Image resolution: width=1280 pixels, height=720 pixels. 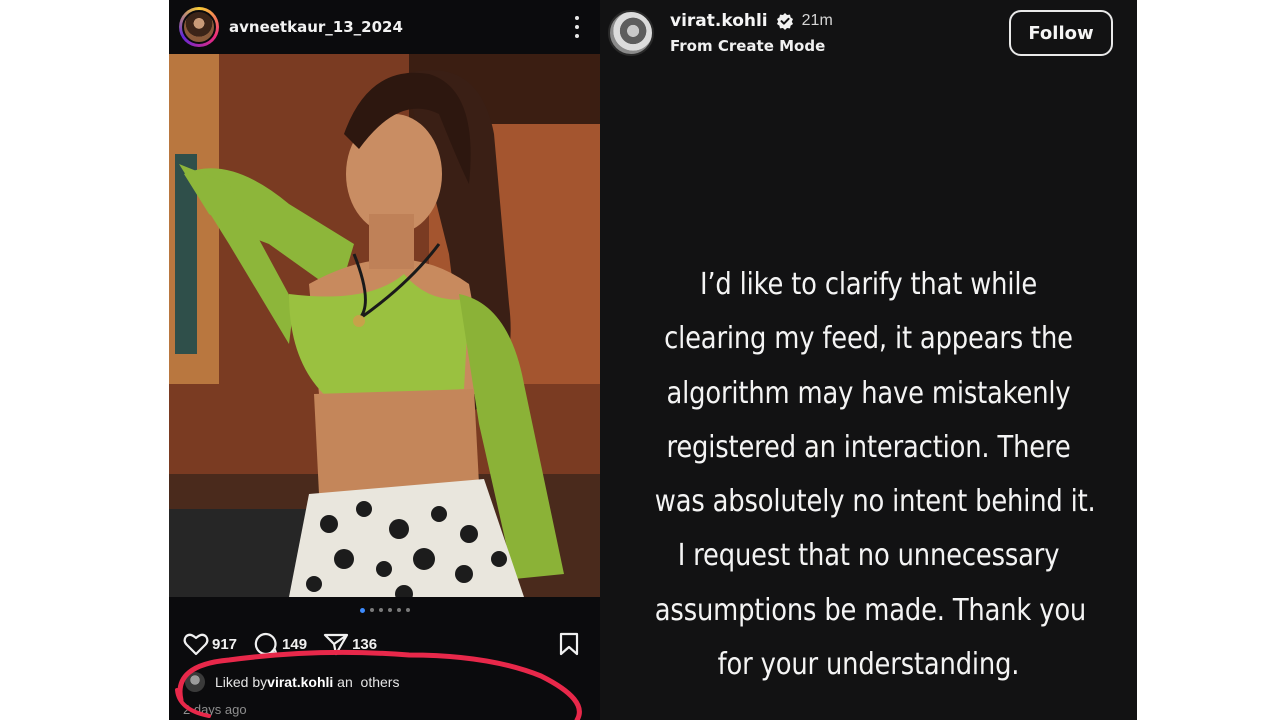 I want to click on comment-count: 149, so click(x=295, y=644).